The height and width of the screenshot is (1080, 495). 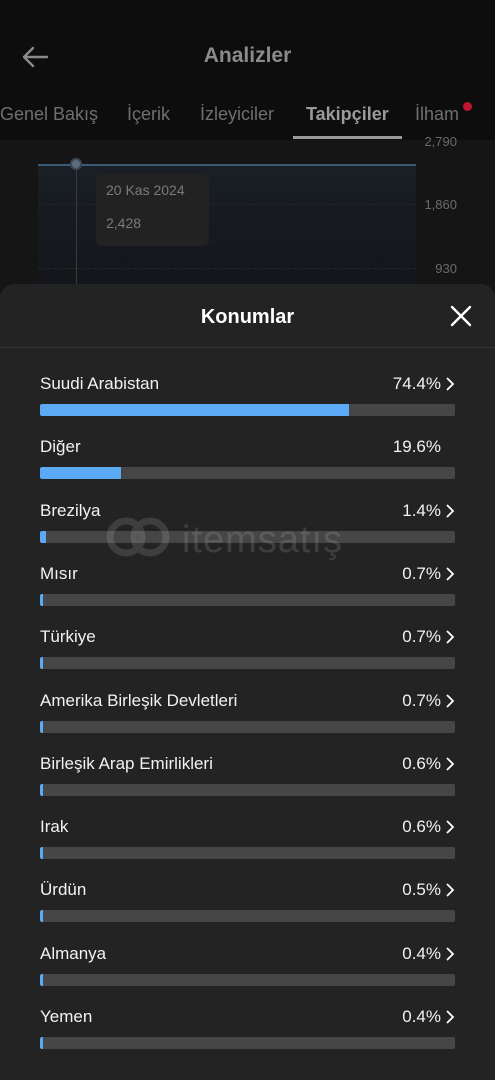 I want to click on location-name: Diğer, so click(x=60, y=447).